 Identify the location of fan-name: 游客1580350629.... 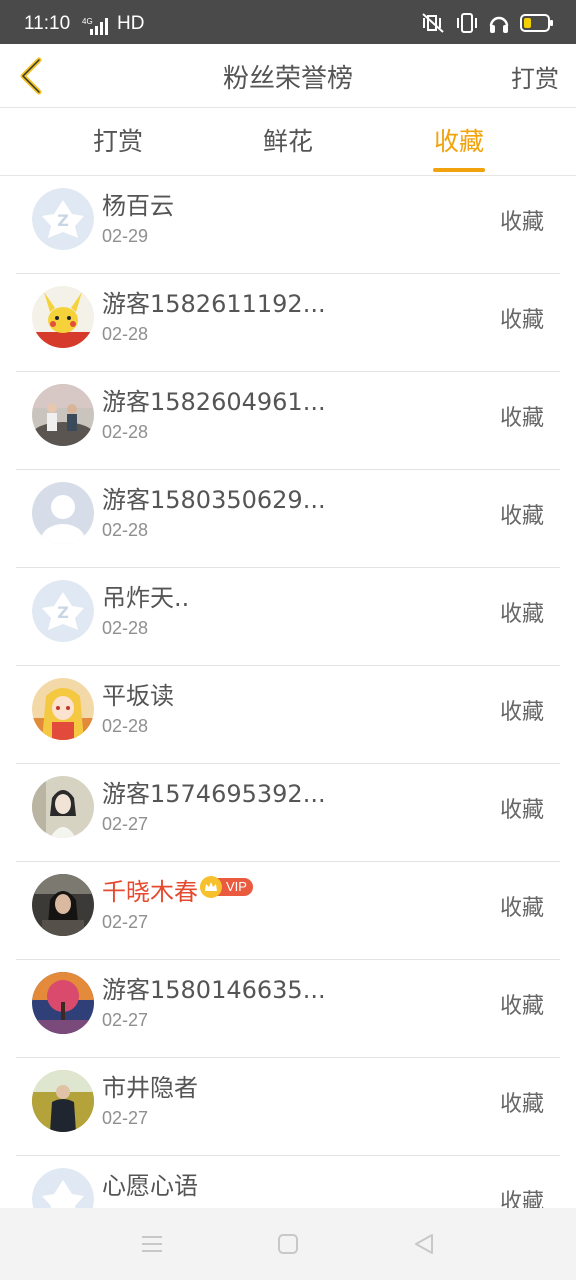
(214, 500).